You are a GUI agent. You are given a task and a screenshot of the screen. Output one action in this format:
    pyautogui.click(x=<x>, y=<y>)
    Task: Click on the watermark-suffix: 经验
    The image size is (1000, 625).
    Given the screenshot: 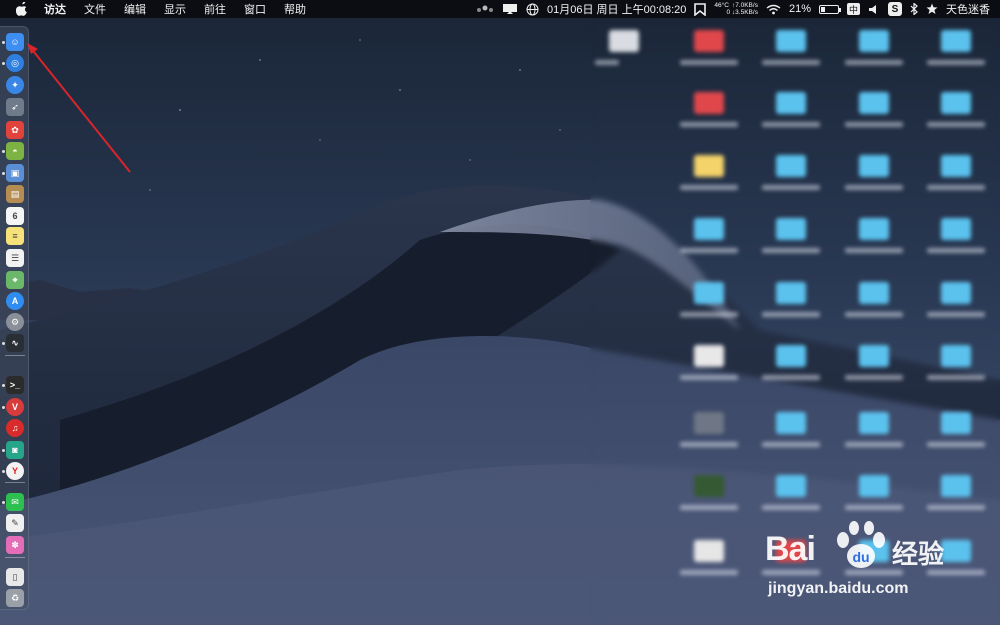 What is the action you would take?
    pyautogui.click(x=918, y=554)
    